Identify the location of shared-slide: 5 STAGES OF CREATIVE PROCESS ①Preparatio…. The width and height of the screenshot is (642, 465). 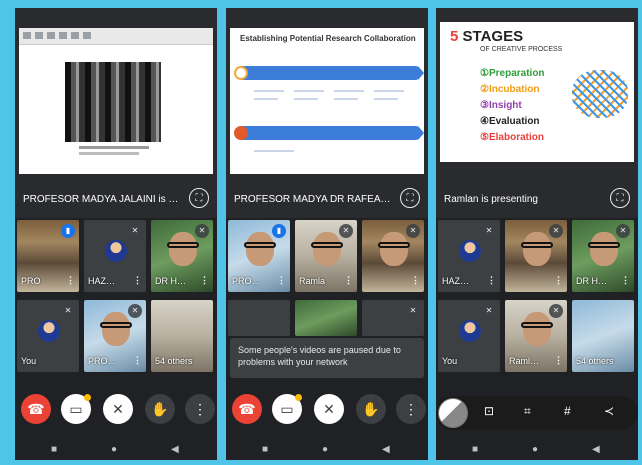
(537, 92).